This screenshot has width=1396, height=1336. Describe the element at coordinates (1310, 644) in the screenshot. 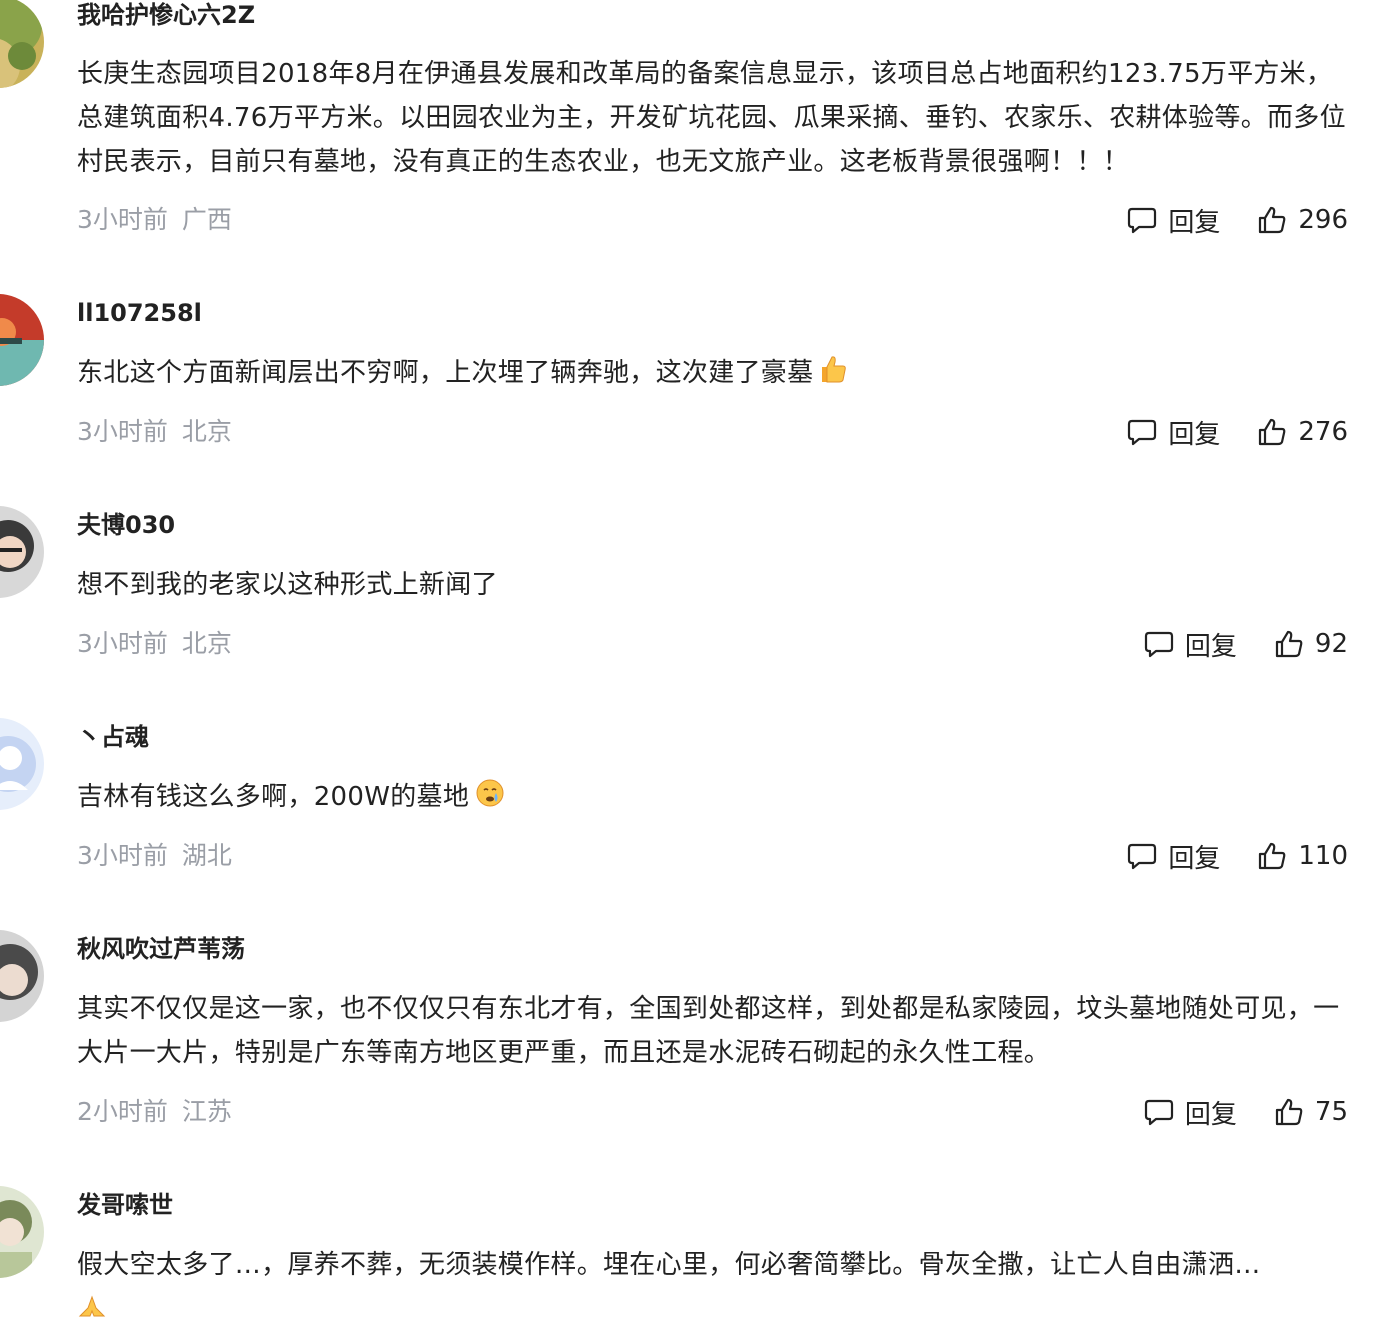

I see `like-button: 92` at that location.